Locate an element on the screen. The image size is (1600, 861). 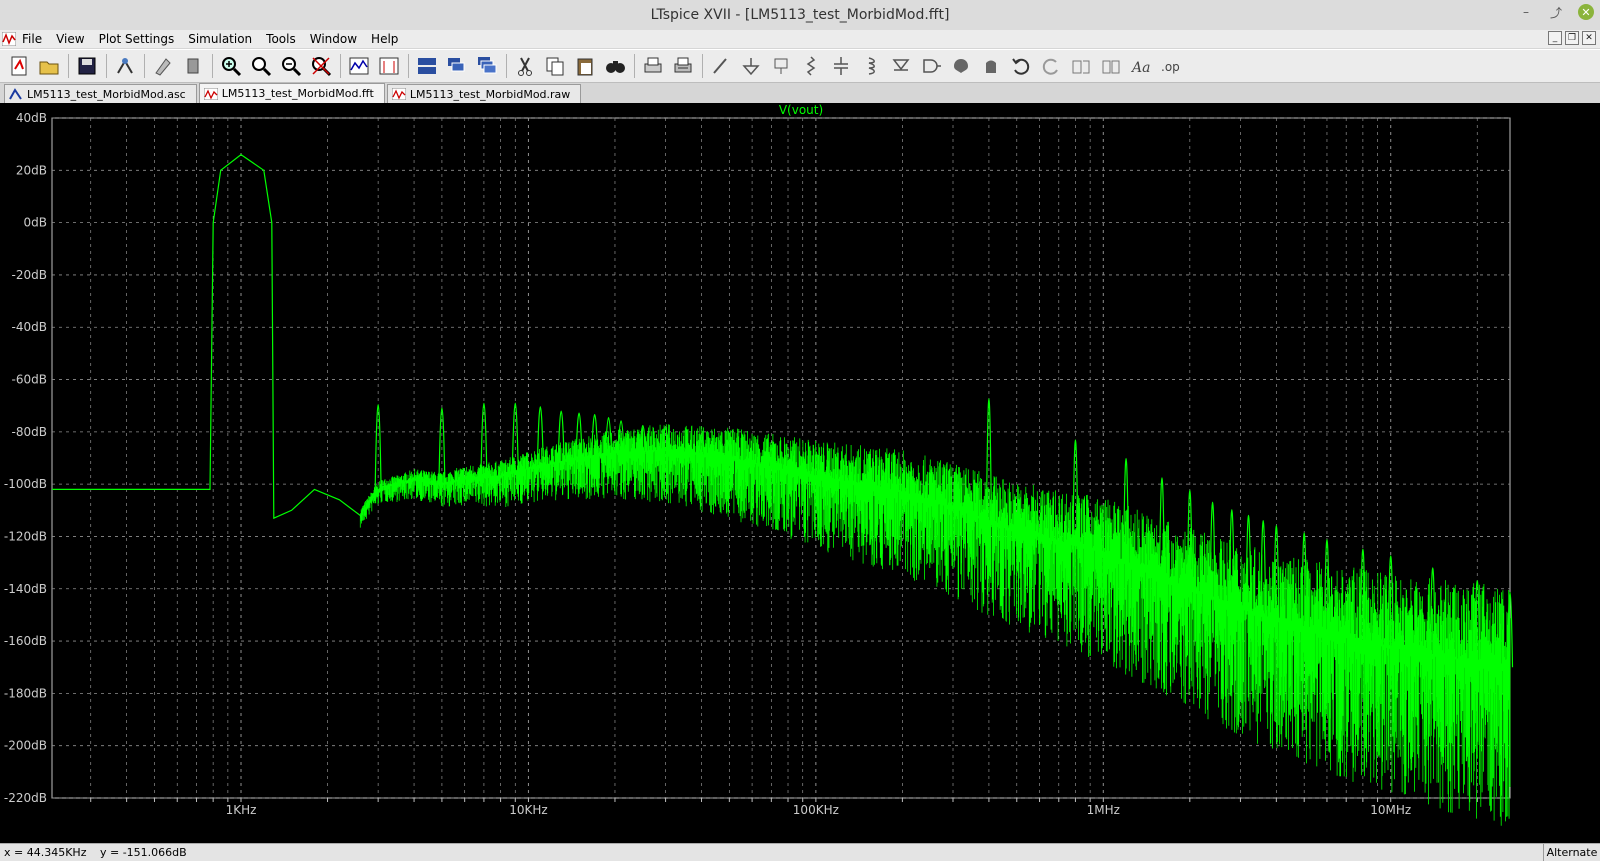
resistor-icon is located at coordinates (811, 66).